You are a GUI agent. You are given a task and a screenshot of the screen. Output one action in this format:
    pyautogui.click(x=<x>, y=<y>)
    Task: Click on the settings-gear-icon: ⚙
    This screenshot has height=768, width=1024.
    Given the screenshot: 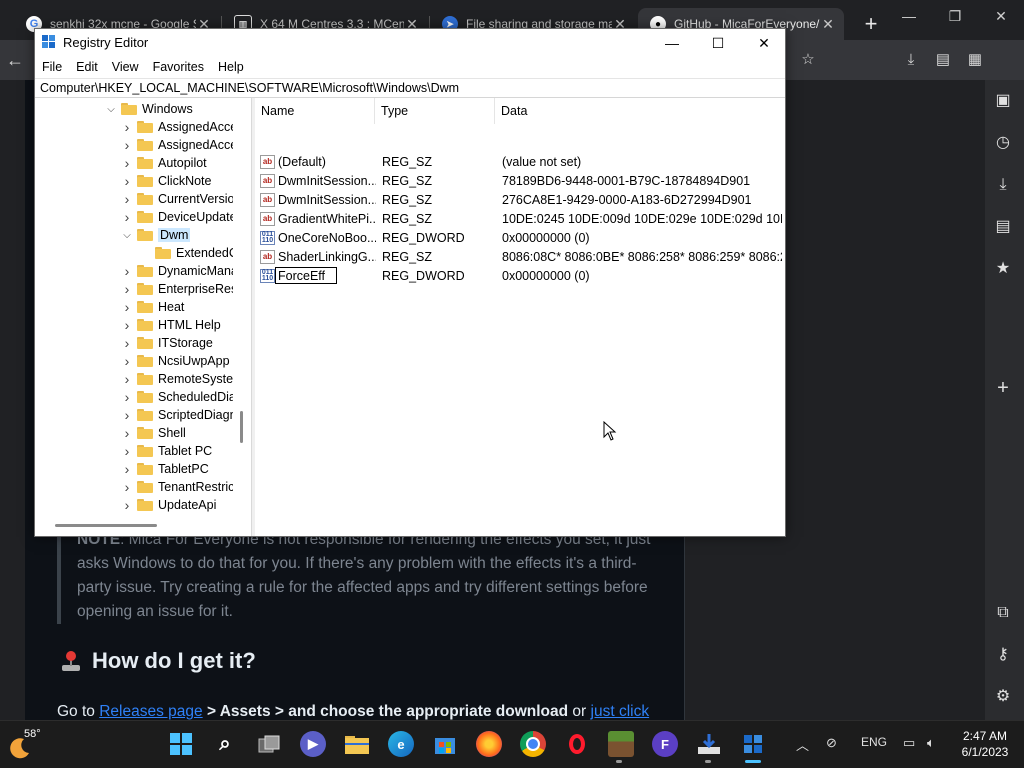 What is the action you would take?
    pyautogui.click(x=1003, y=697)
    